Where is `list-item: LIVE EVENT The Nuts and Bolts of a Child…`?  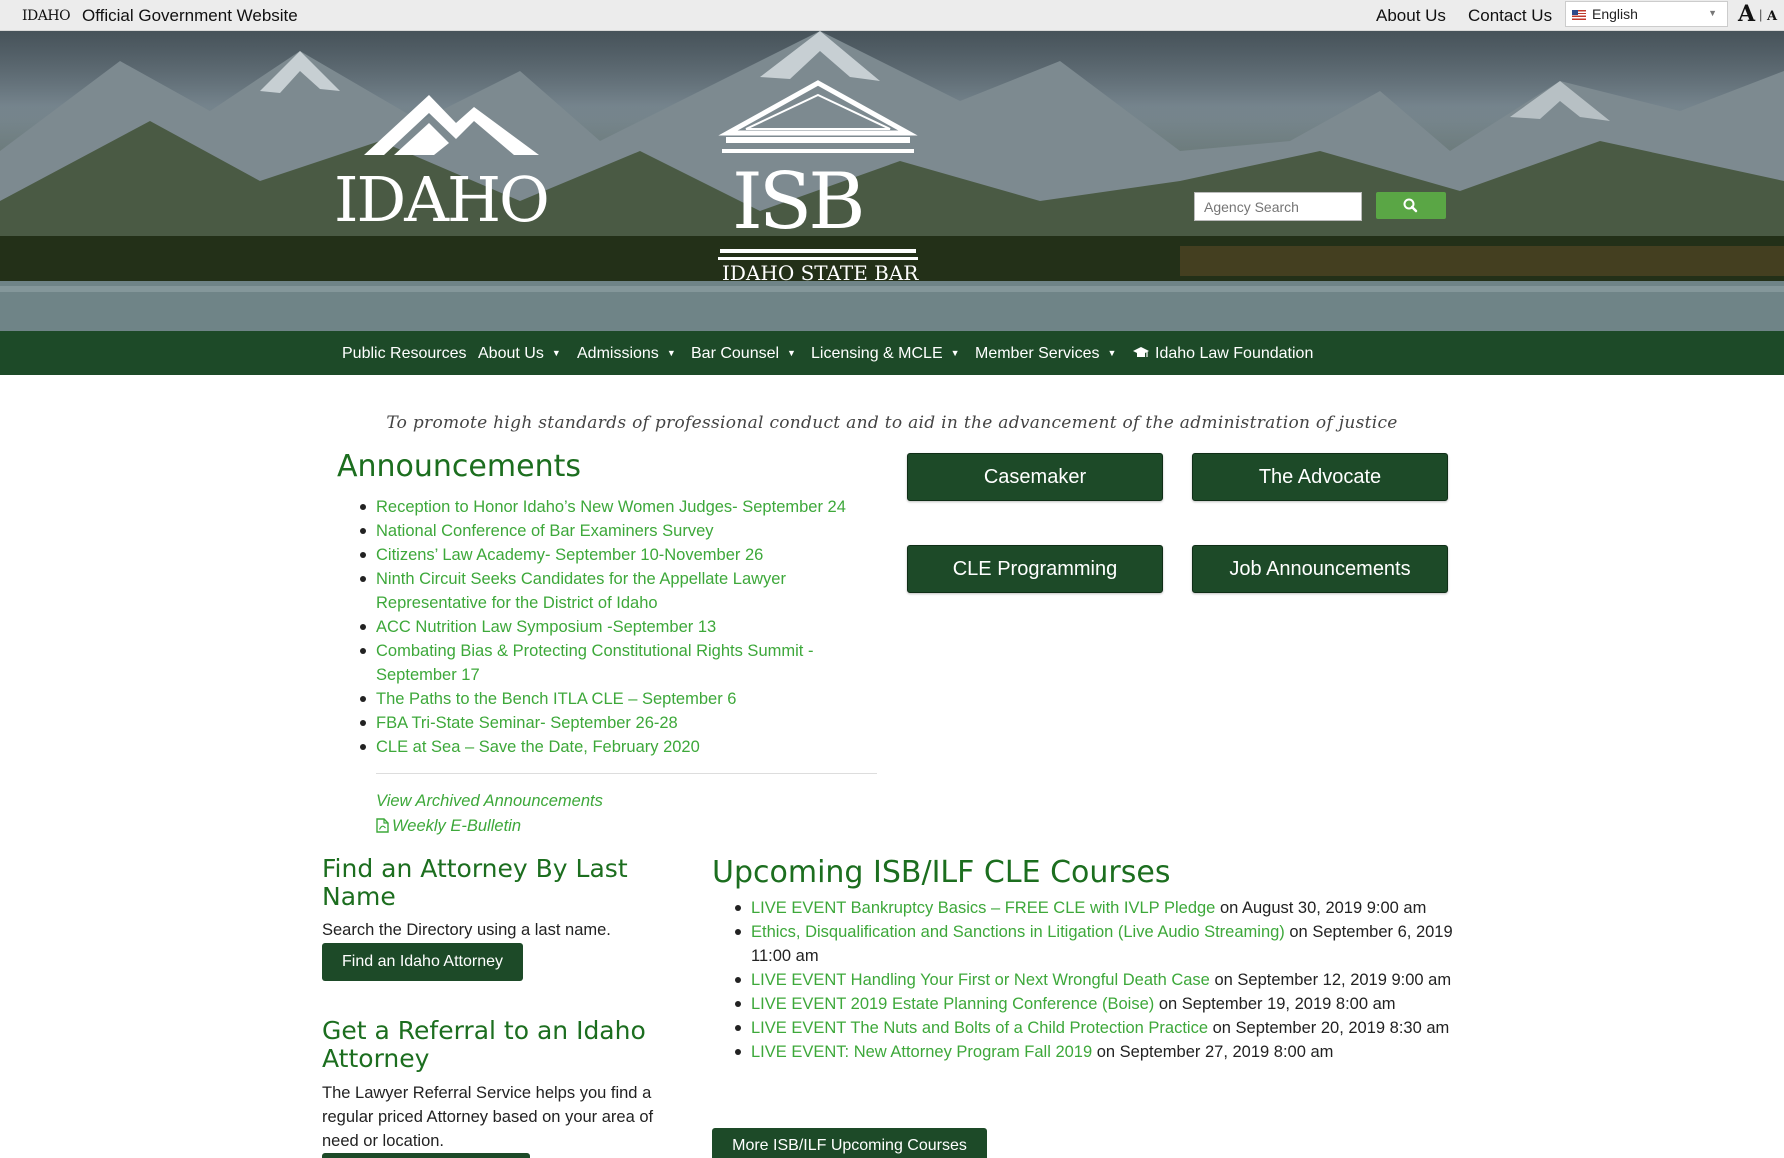
list-item: LIVE EVENT The Nuts and Bolts of a Child… is located at coordinates (1098, 1028).